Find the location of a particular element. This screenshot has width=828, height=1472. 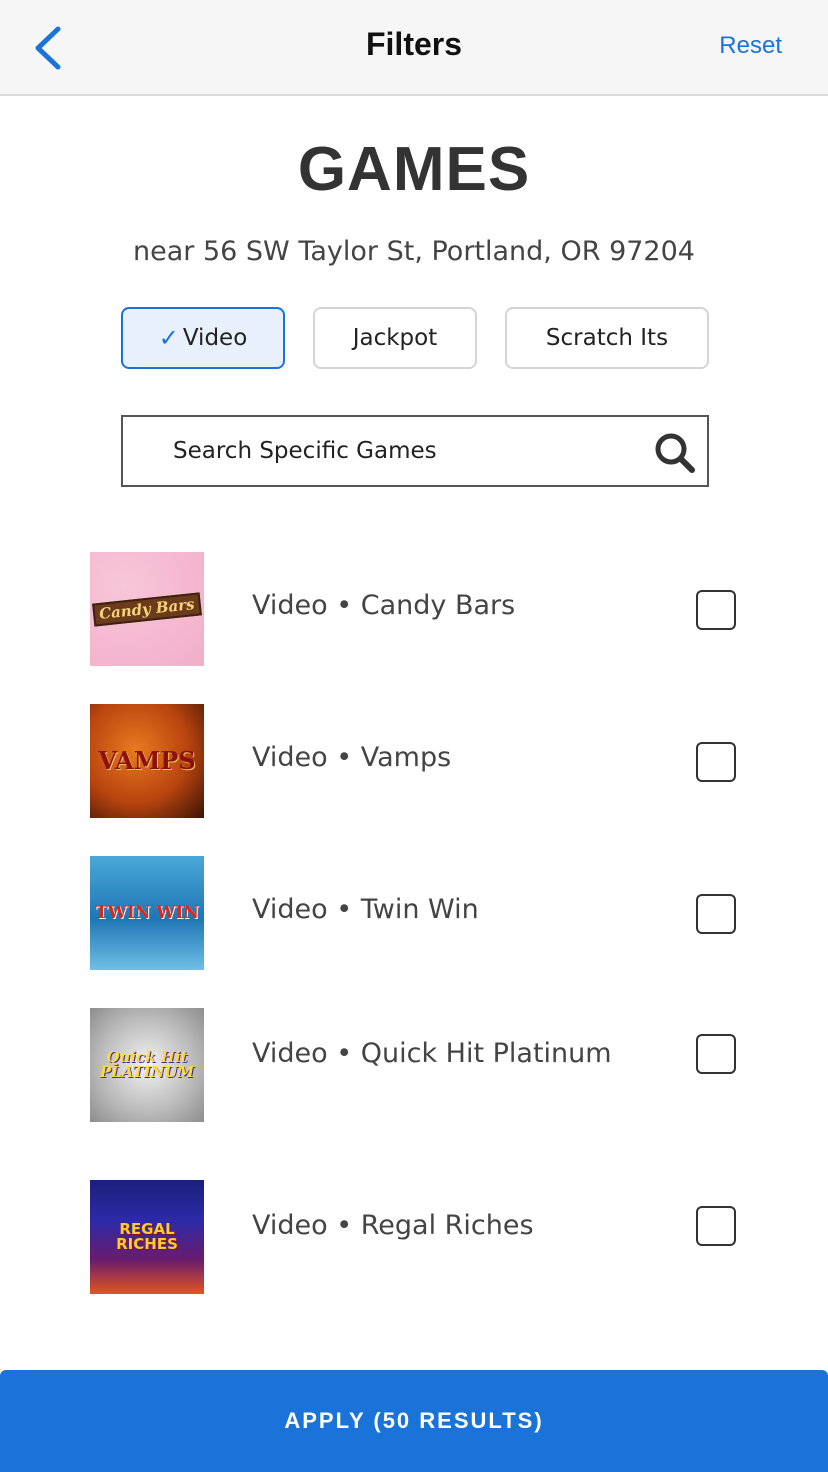

location-text: near 56 SW Taylor St, Portland, OR 97204 is located at coordinates (414, 251).